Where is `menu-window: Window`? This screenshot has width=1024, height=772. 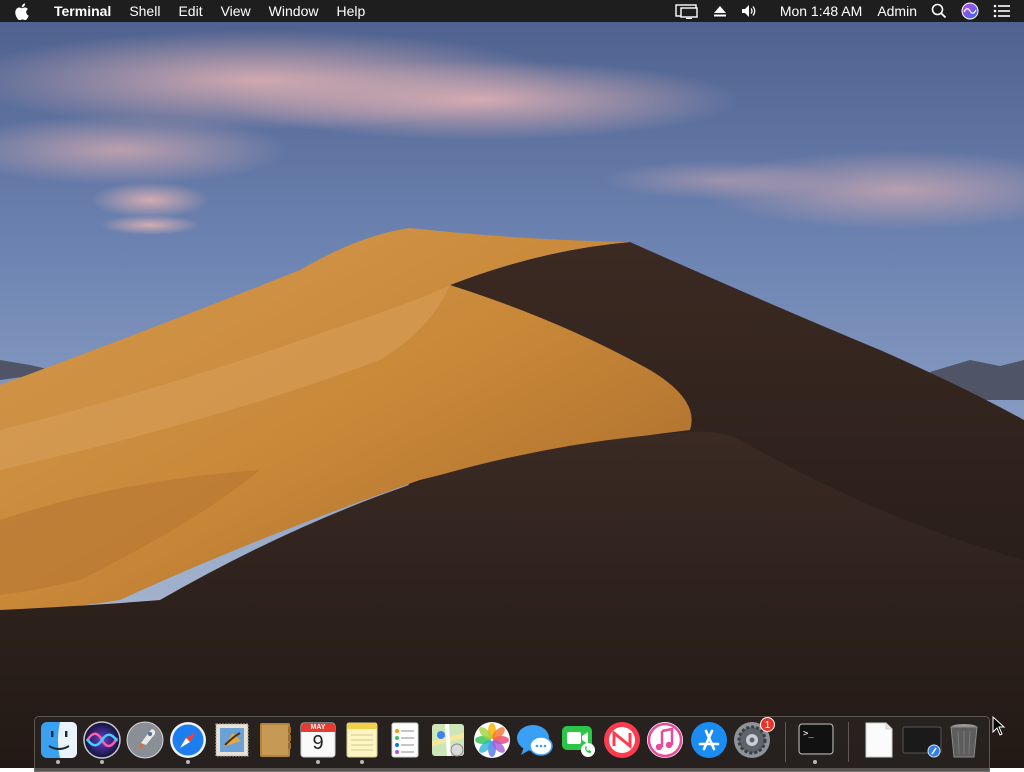 menu-window: Window is located at coordinates (294, 11).